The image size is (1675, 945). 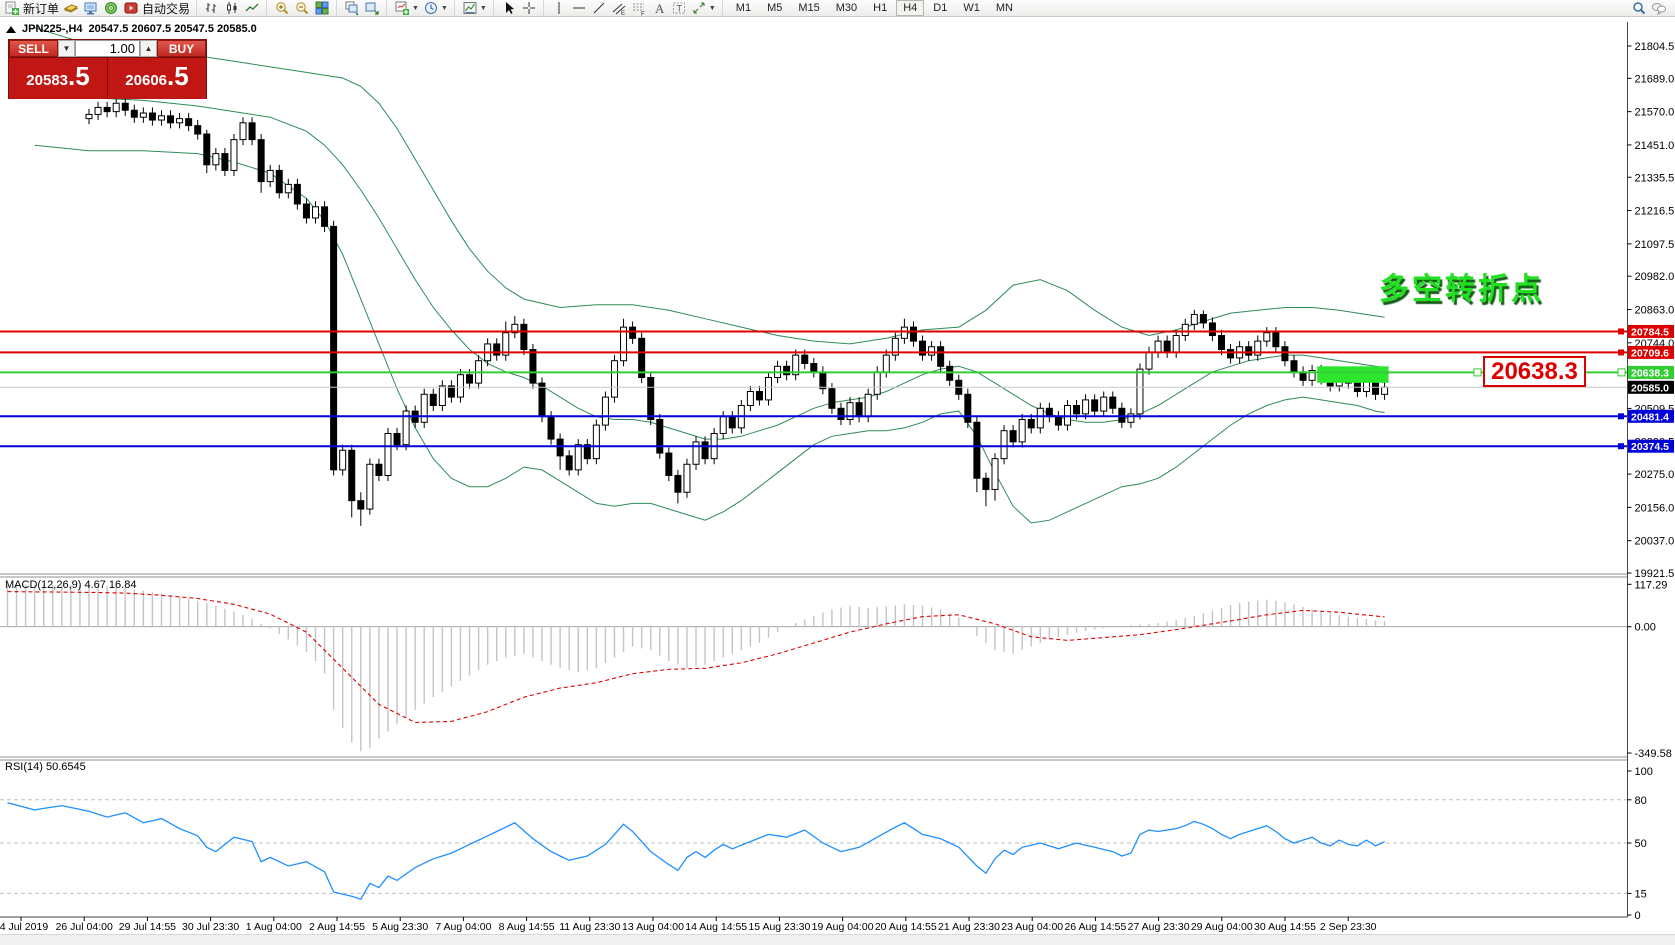 What do you see at coordinates (1655, 310) in the screenshot?
I see `price-axis-label: 20863.0` at bounding box center [1655, 310].